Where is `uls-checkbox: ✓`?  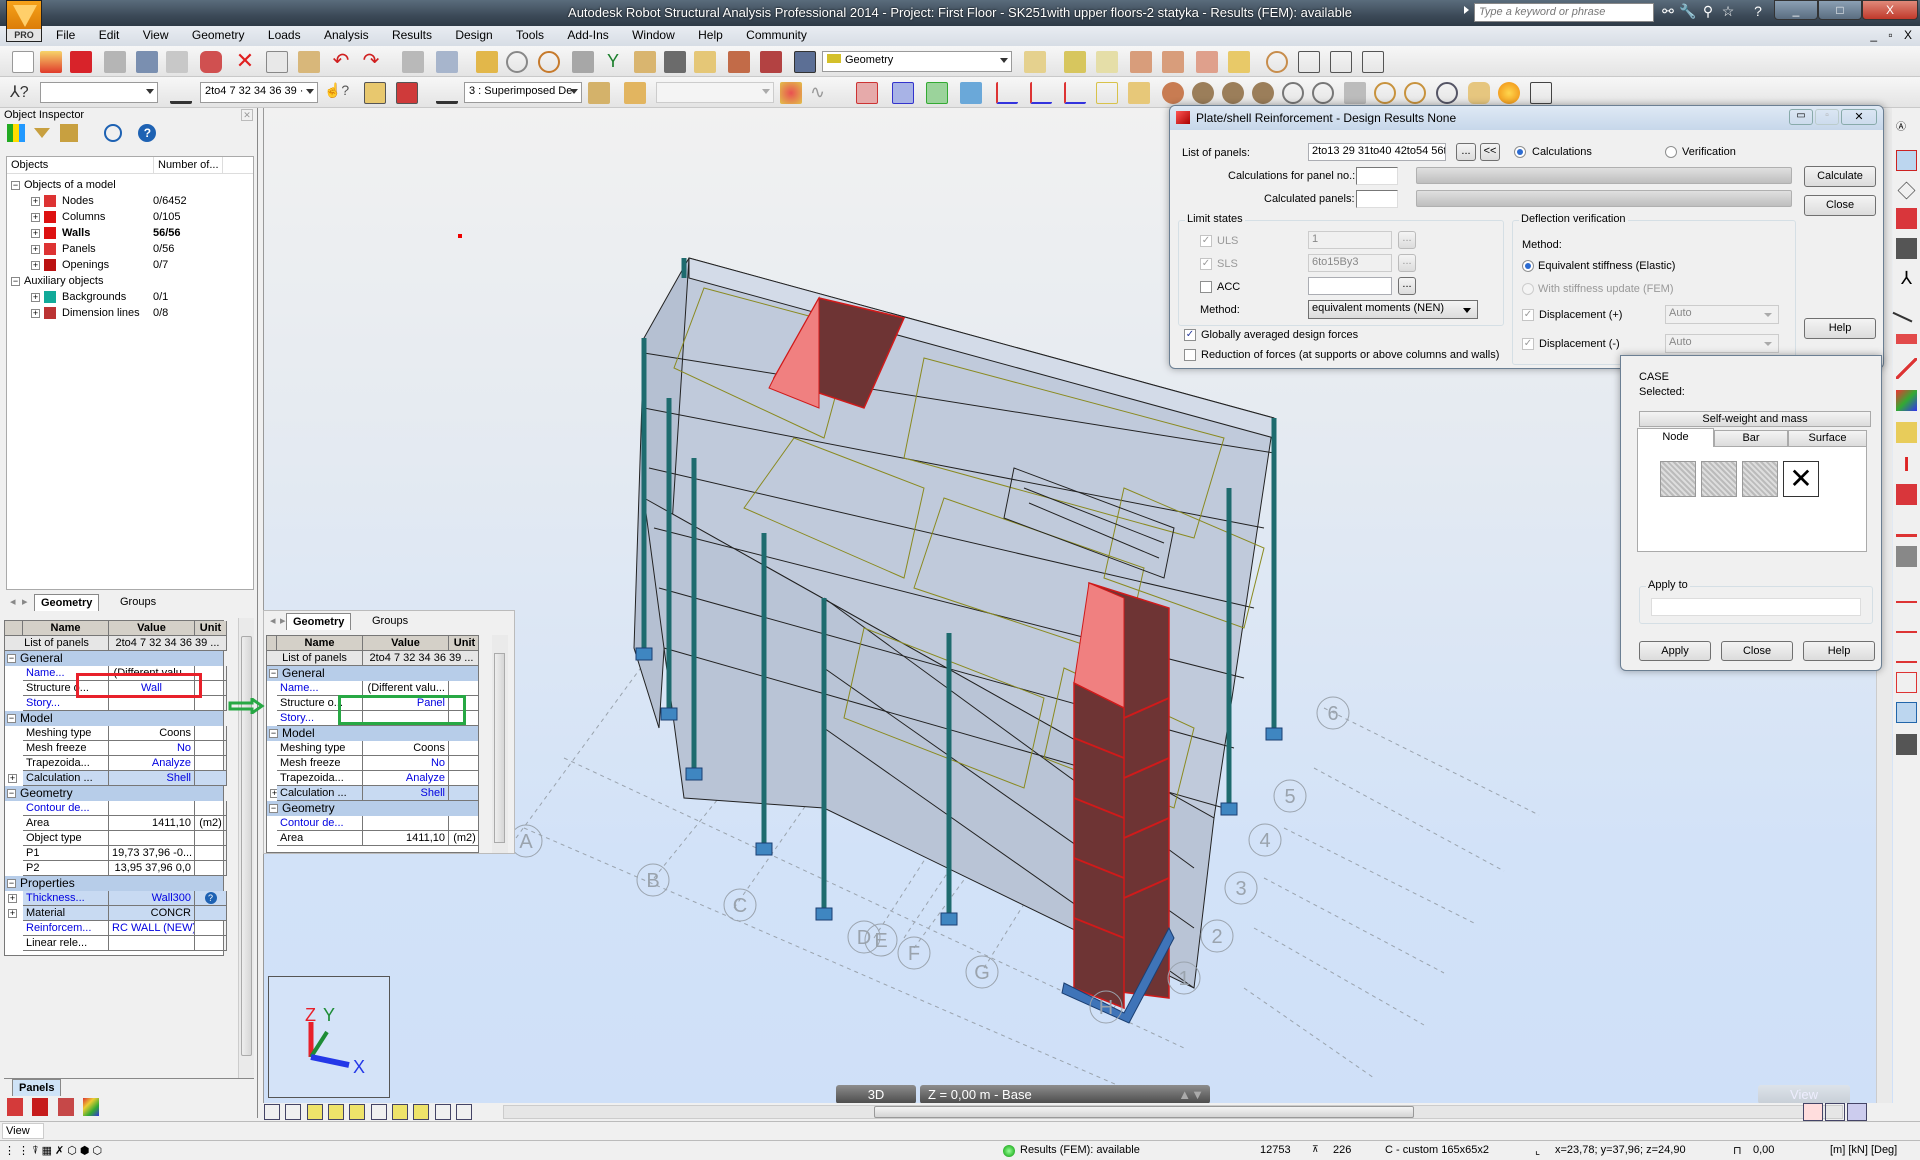 uls-checkbox: ✓ is located at coordinates (1206, 241).